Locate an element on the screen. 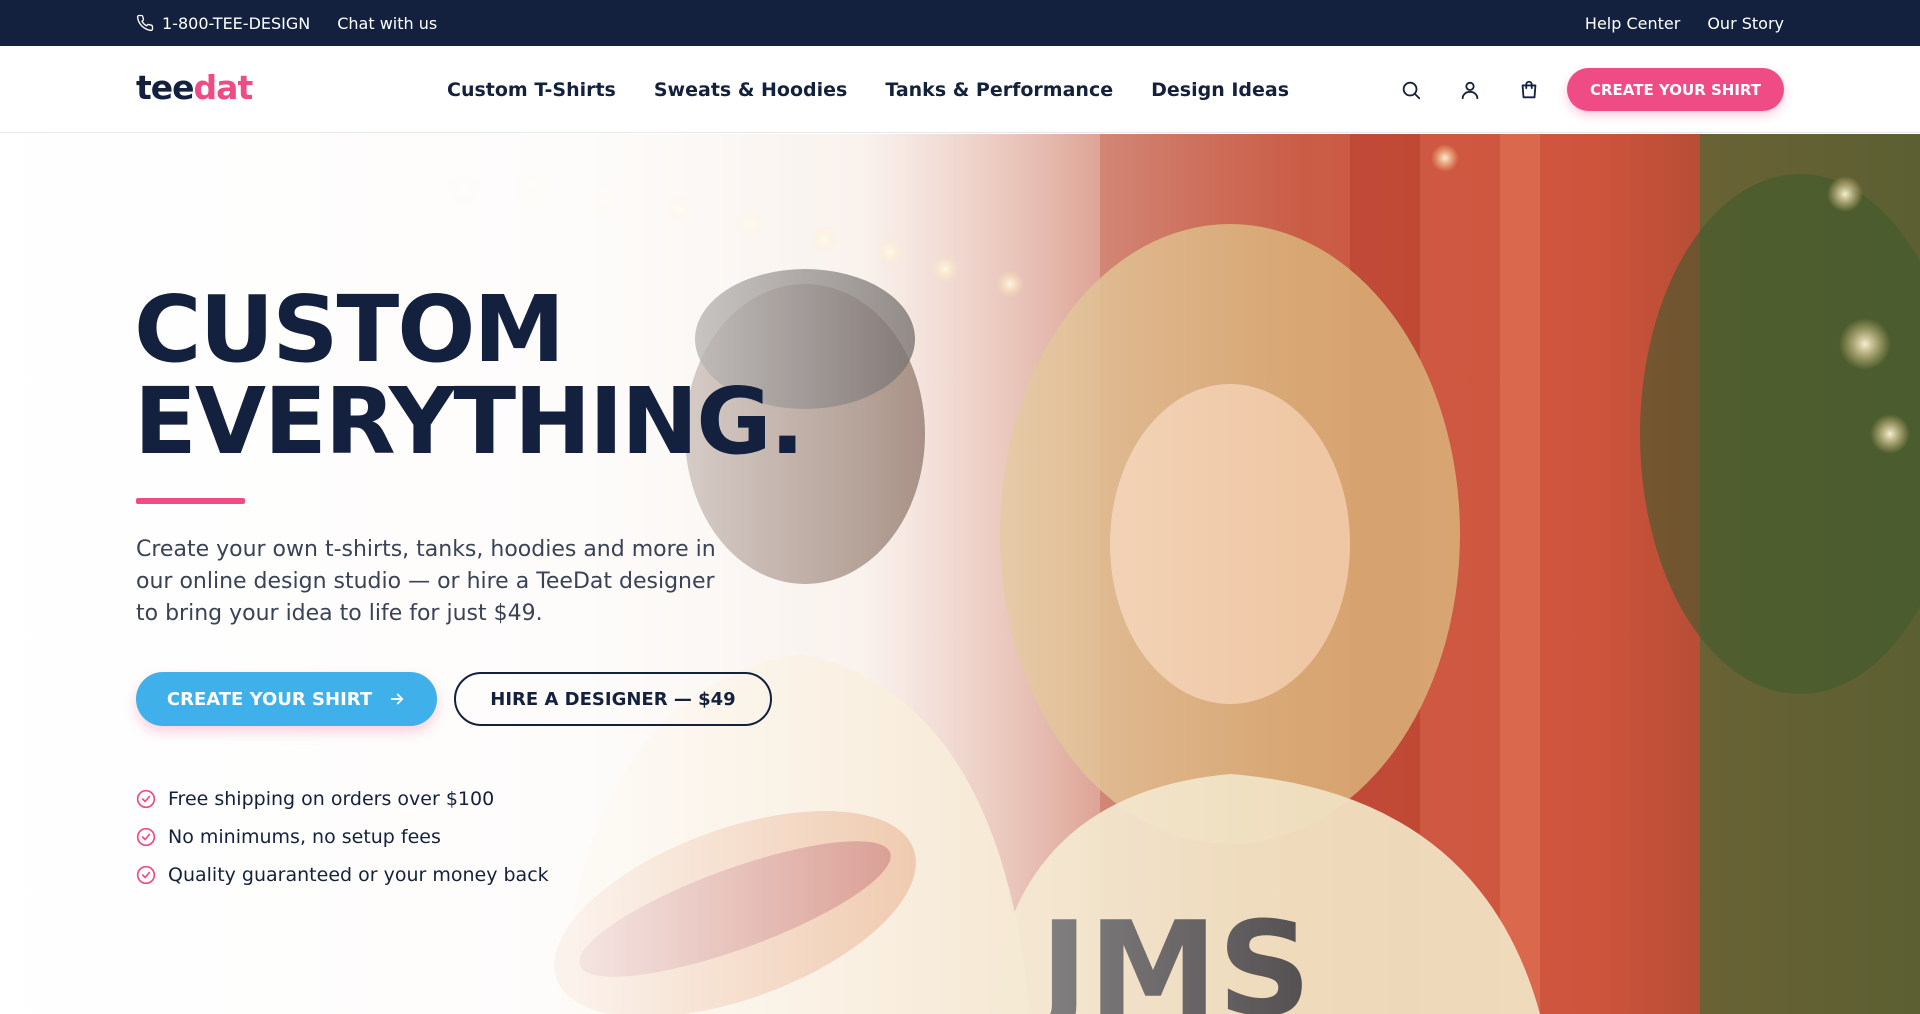 This screenshot has width=1920, height=1014. logo: teedat is located at coordinates (195, 88).